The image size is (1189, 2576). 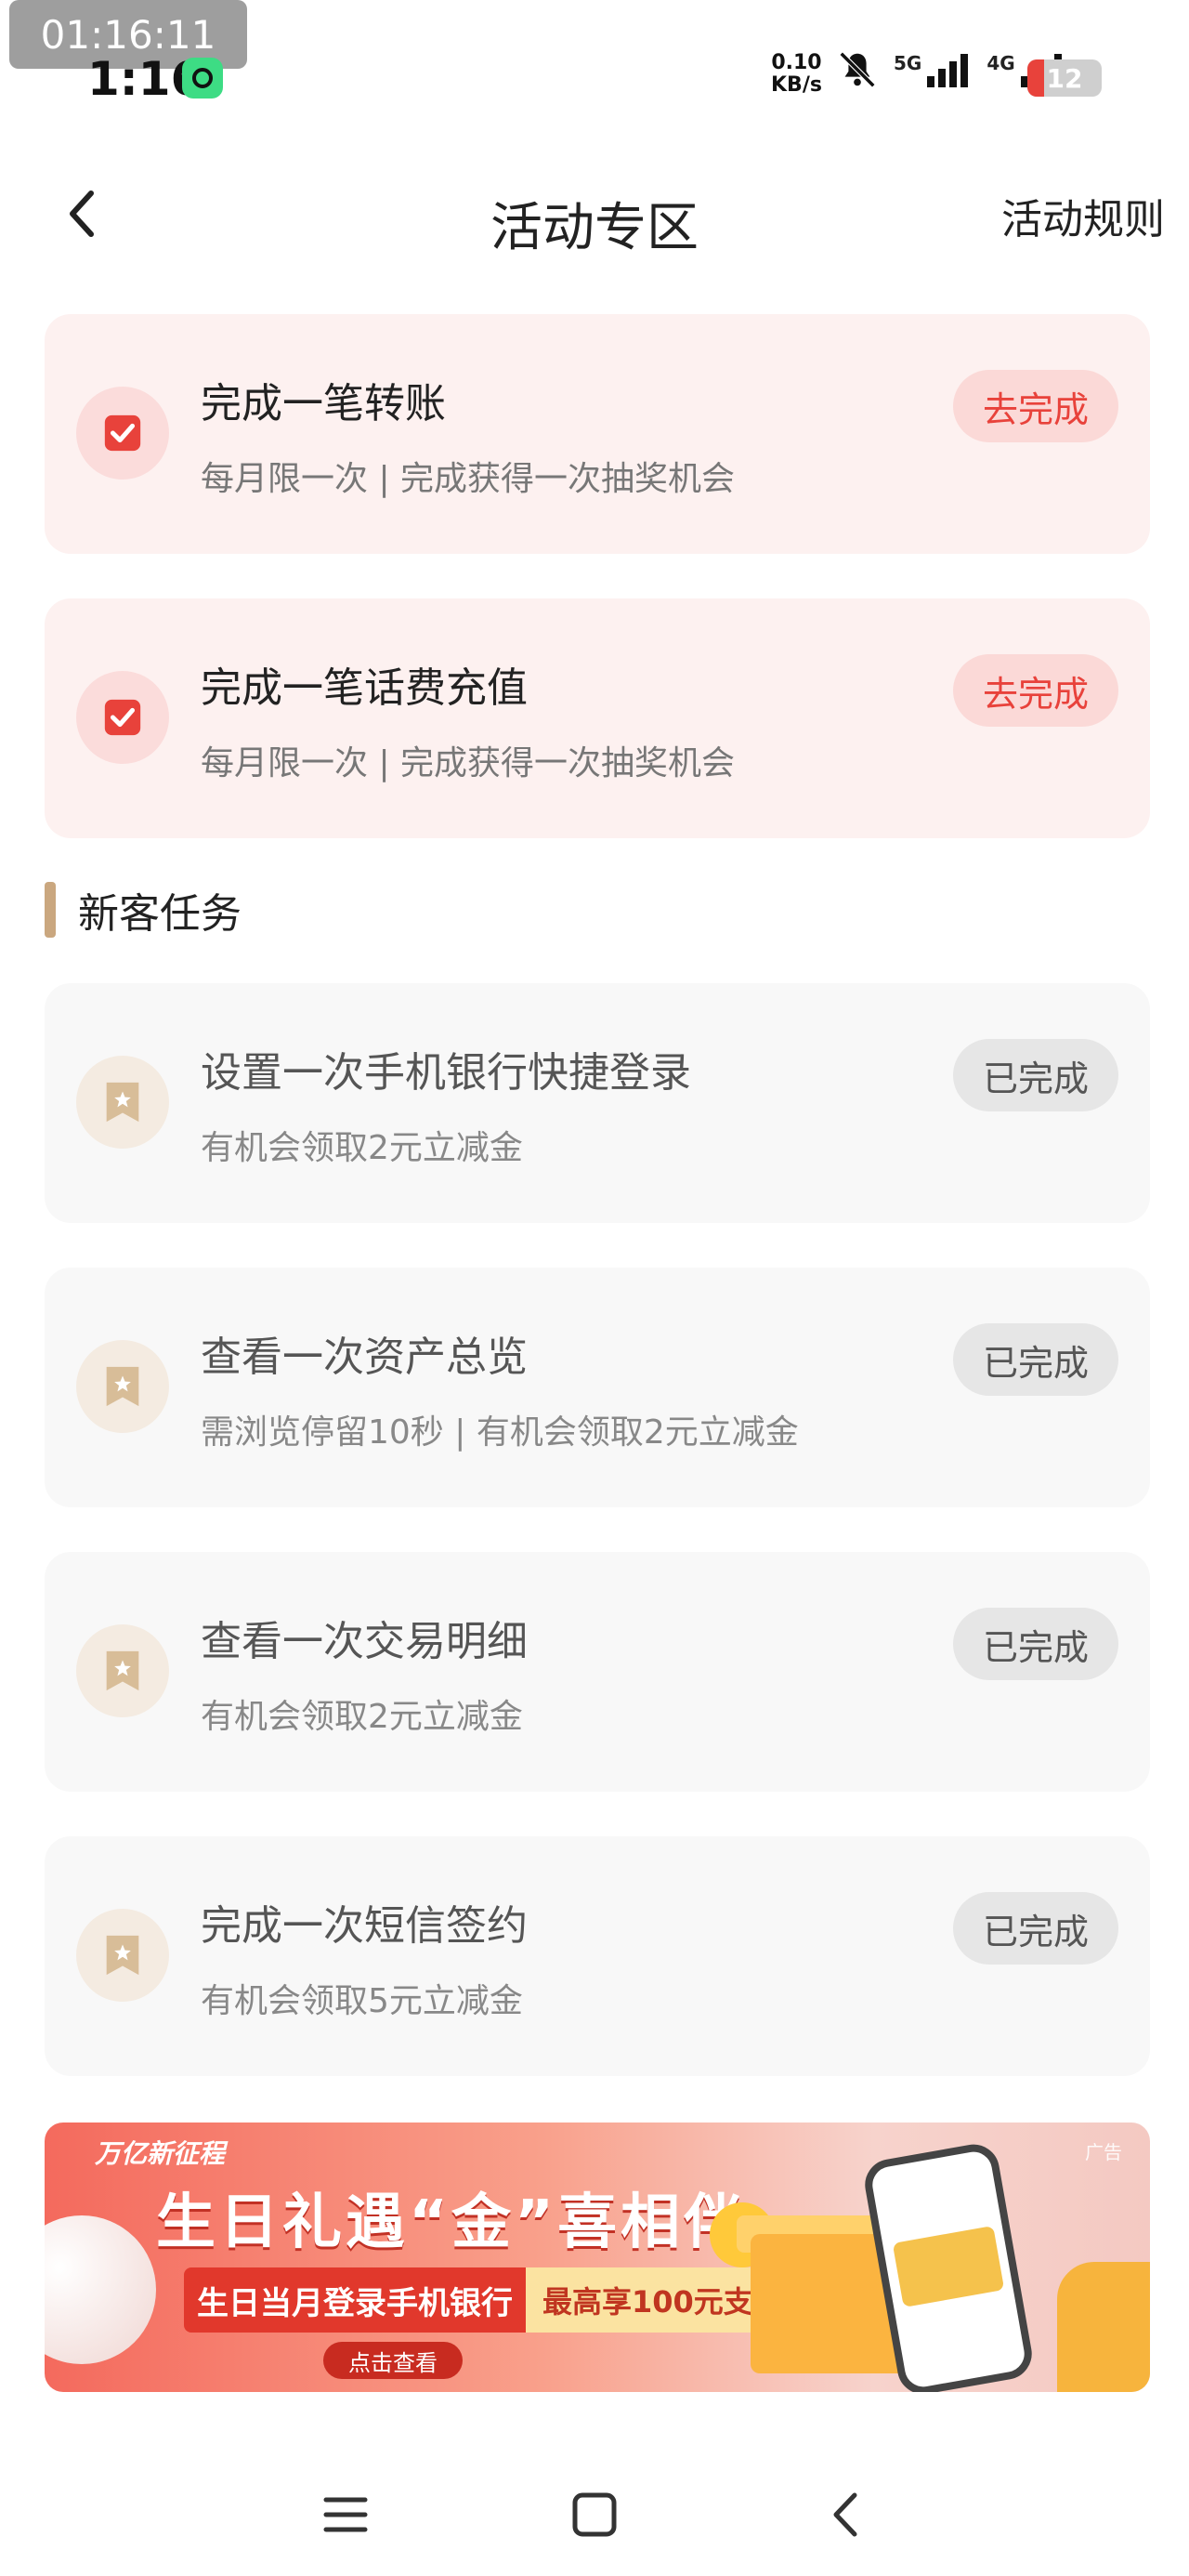 I want to click on banner-headline: 生日礼遇“金”喜相伴, so click(x=452, y=2222).